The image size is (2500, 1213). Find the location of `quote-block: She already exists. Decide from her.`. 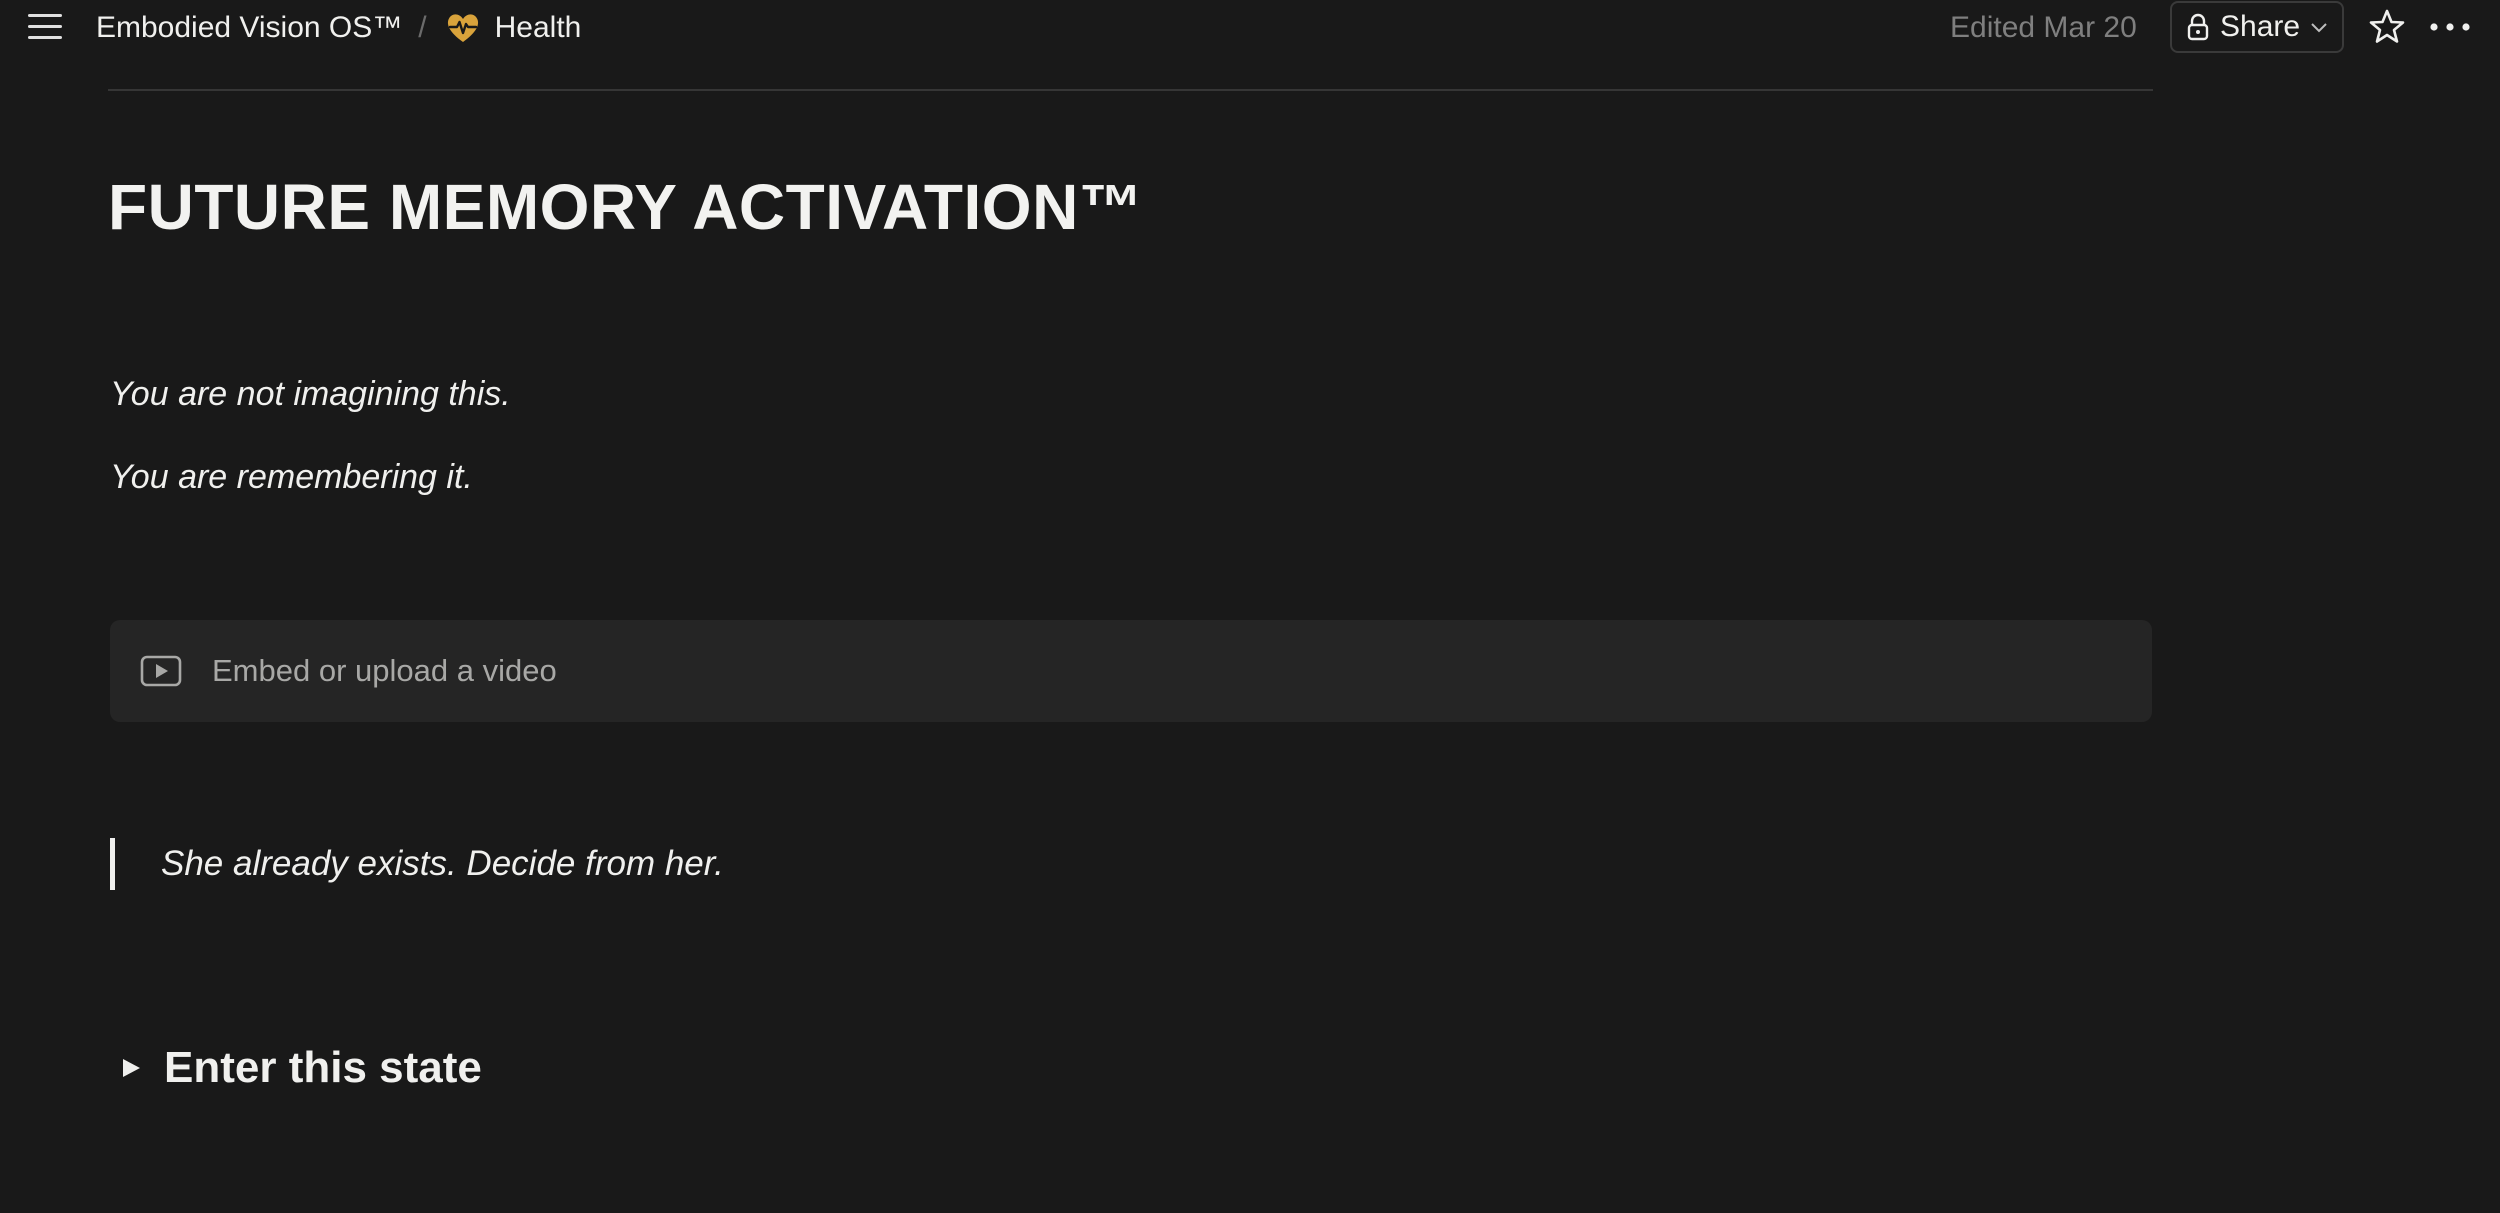

quote-block: She already exists. Decide from her. is located at coordinates (417, 864).